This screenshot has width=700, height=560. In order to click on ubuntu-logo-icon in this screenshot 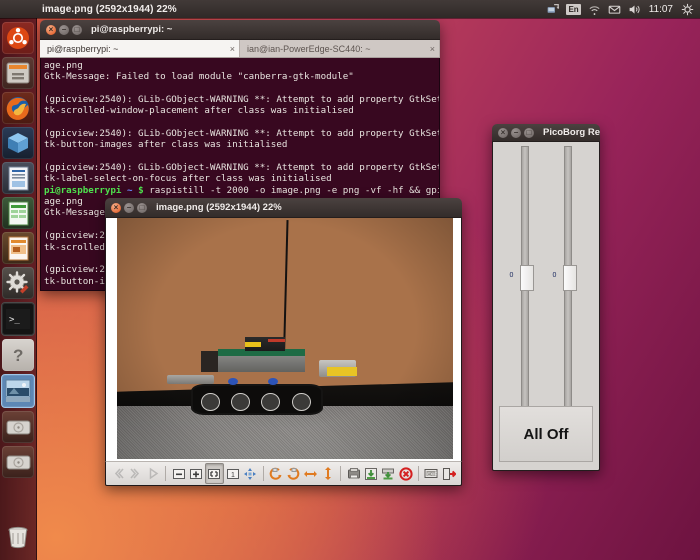, I will do `click(18, 38)`.